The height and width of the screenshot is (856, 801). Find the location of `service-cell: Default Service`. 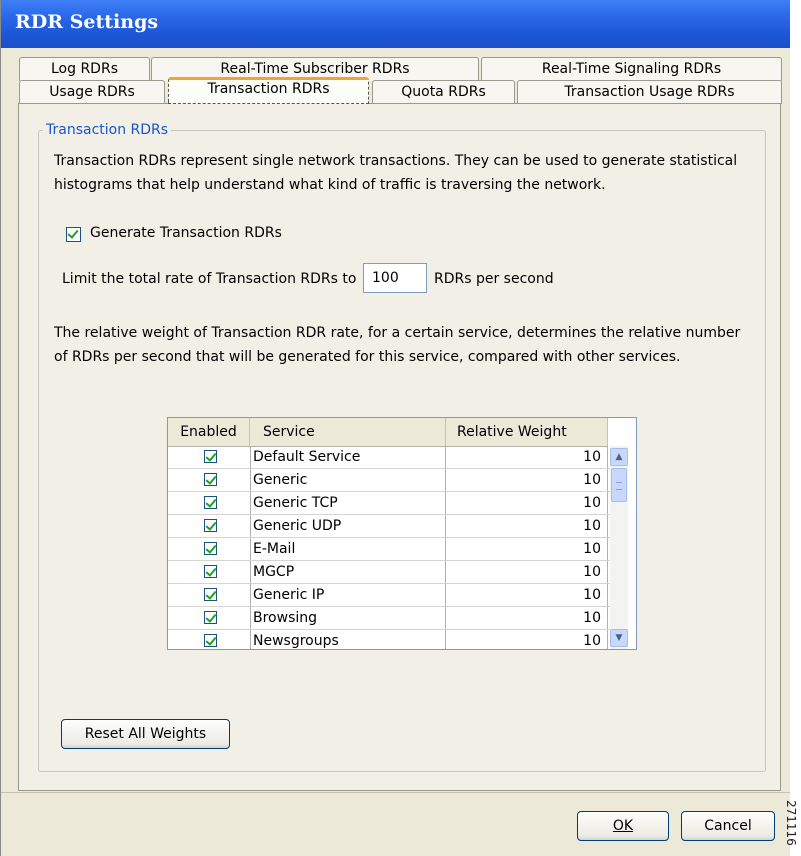

service-cell: Default Service is located at coordinates (348, 457).